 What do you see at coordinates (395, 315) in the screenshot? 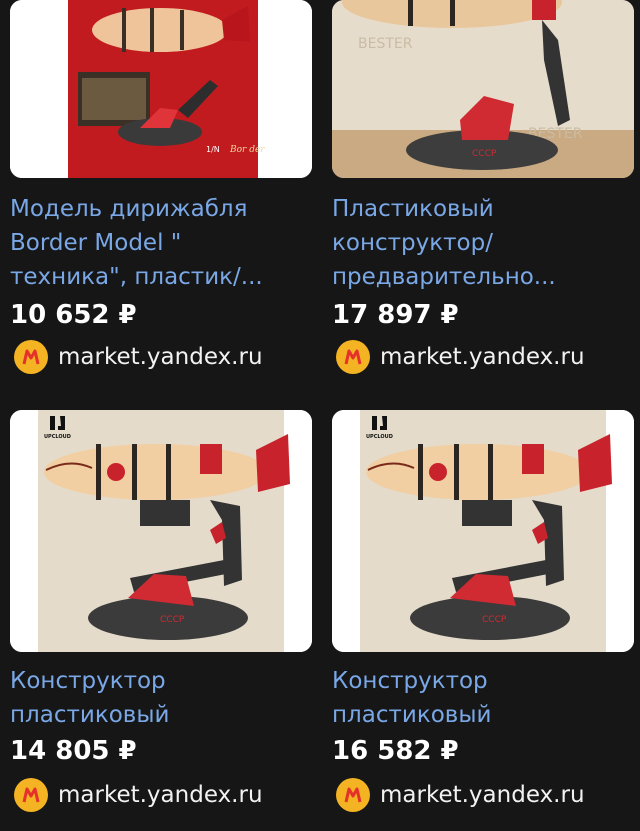
I see `product-price-2: 17 897 ₽` at bounding box center [395, 315].